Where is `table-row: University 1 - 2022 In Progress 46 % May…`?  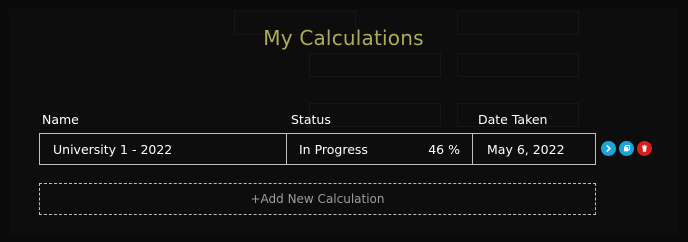
table-row: University 1 - 2022 In Progress 46 % May… is located at coordinates (317, 149).